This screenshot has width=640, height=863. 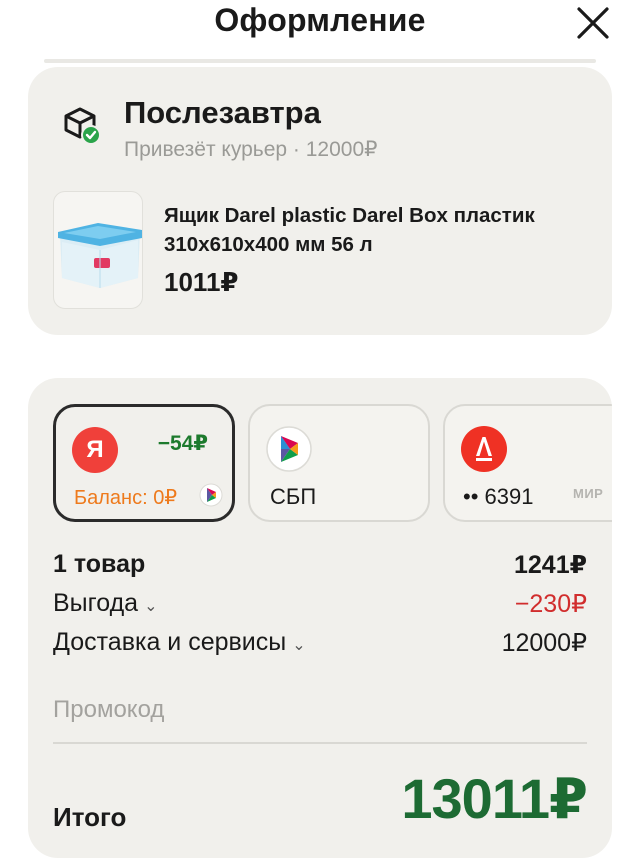 What do you see at coordinates (550, 565) in the screenshot?
I see `items-total-value: 1241₽` at bounding box center [550, 565].